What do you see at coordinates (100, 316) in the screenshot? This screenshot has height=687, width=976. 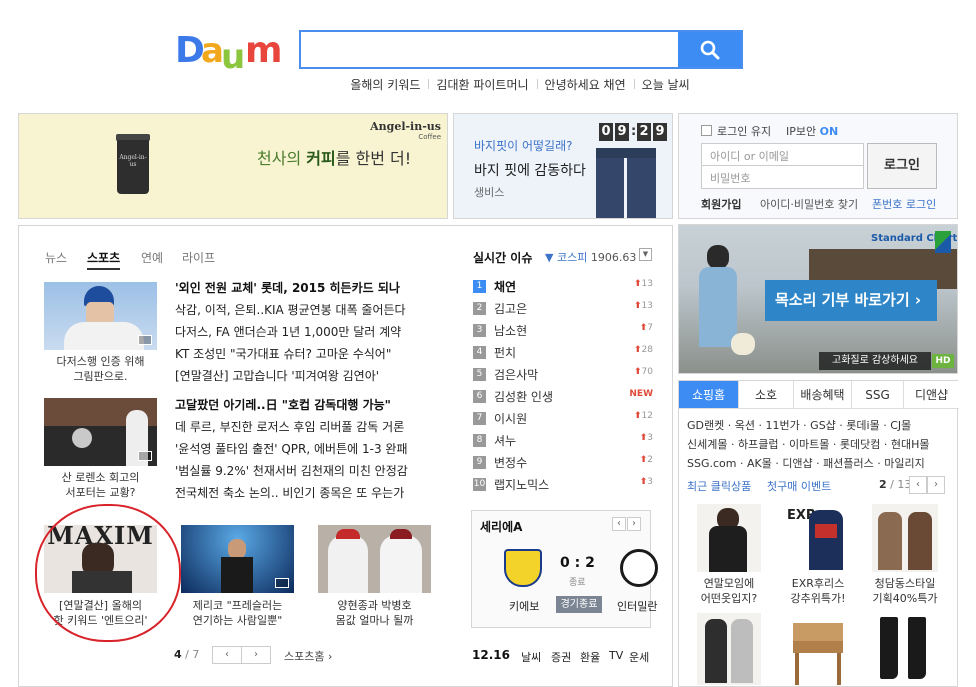 I see `news-thumbnail-dodgers` at bounding box center [100, 316].